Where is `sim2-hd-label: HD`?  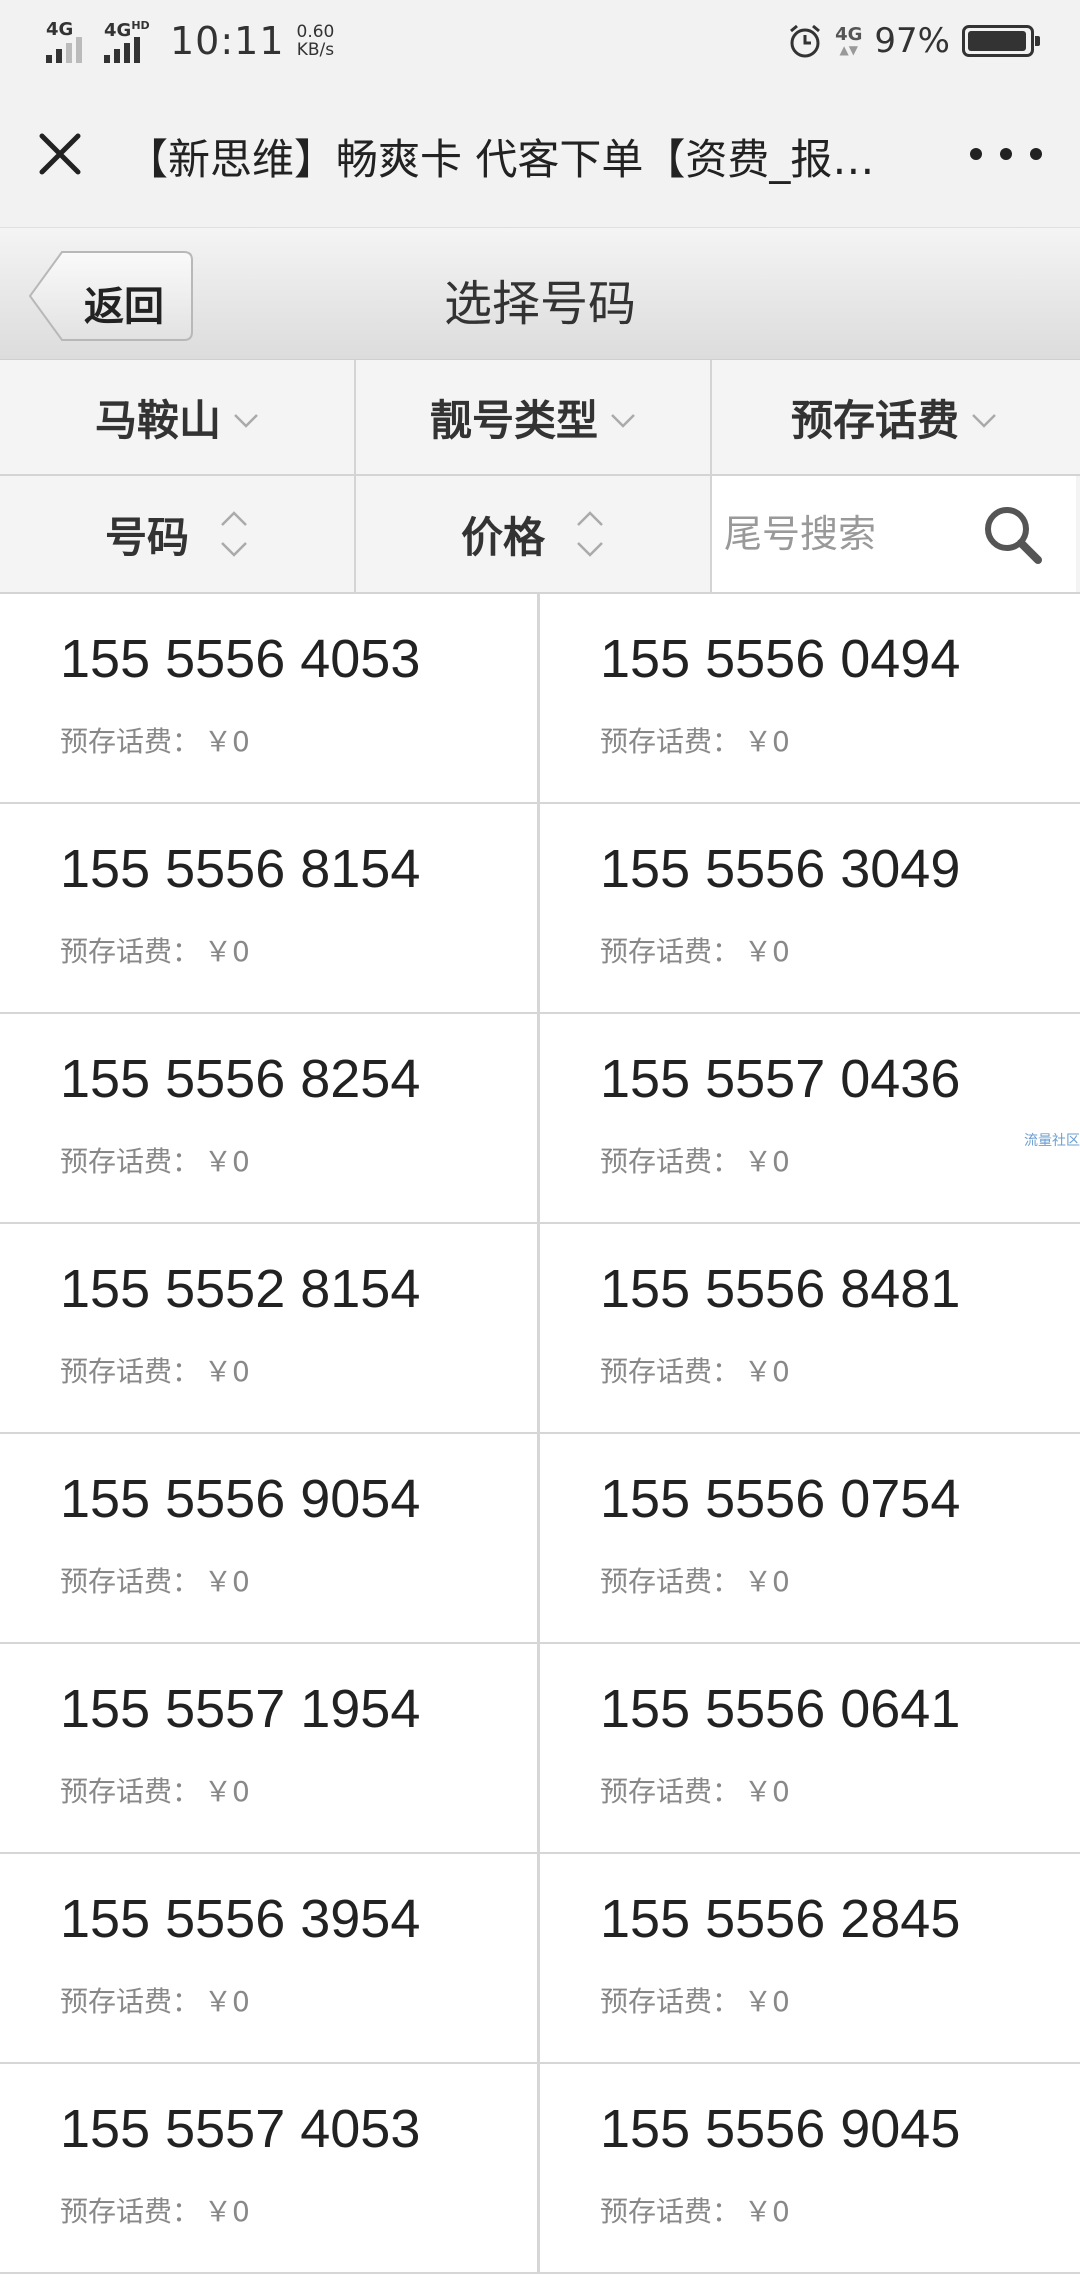 sim2-hd-label: HD is located at coordinates (140, 25).